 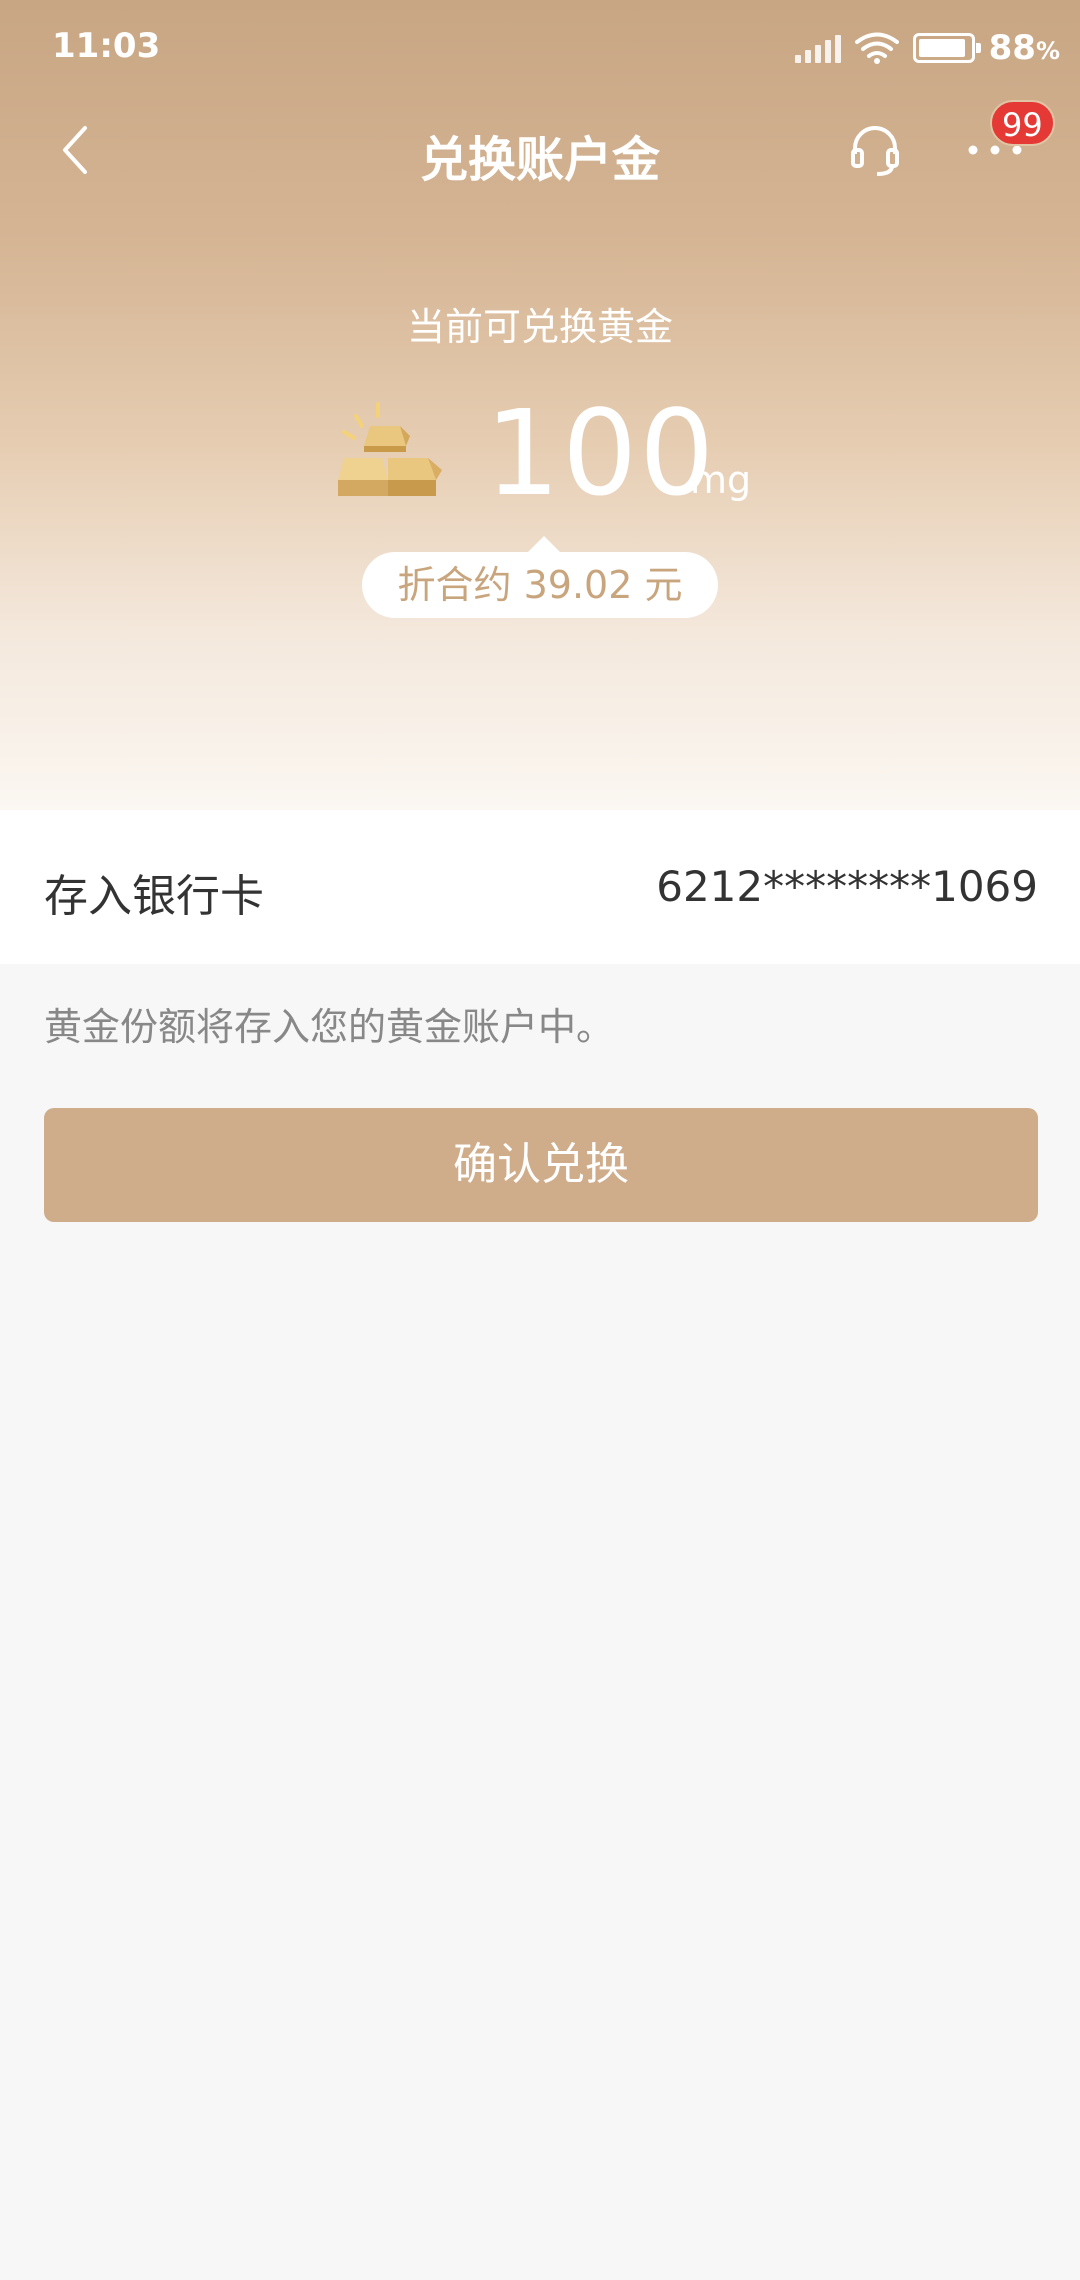 I want to click on wifi-icon, so click(x=876, y=48).